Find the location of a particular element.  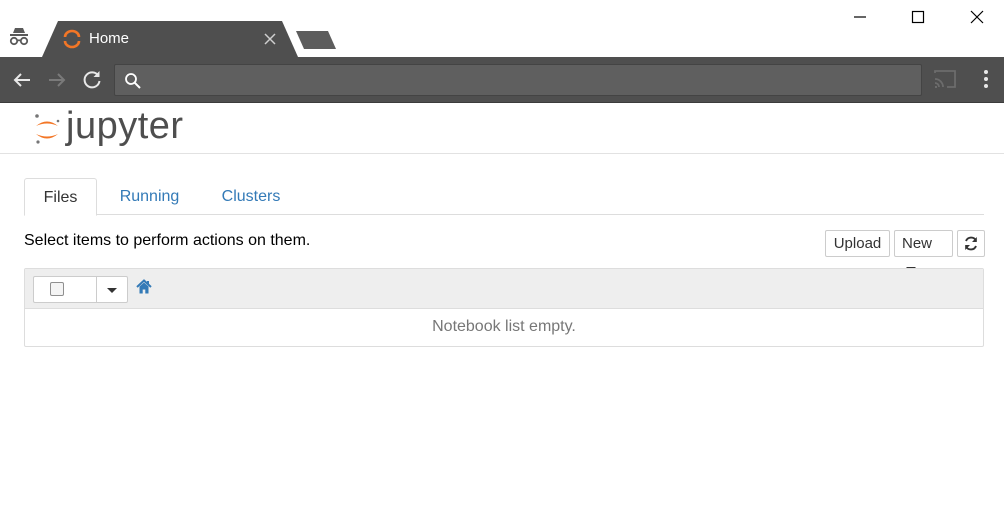

chevron-down-icon is located at coordinates (112, 290).